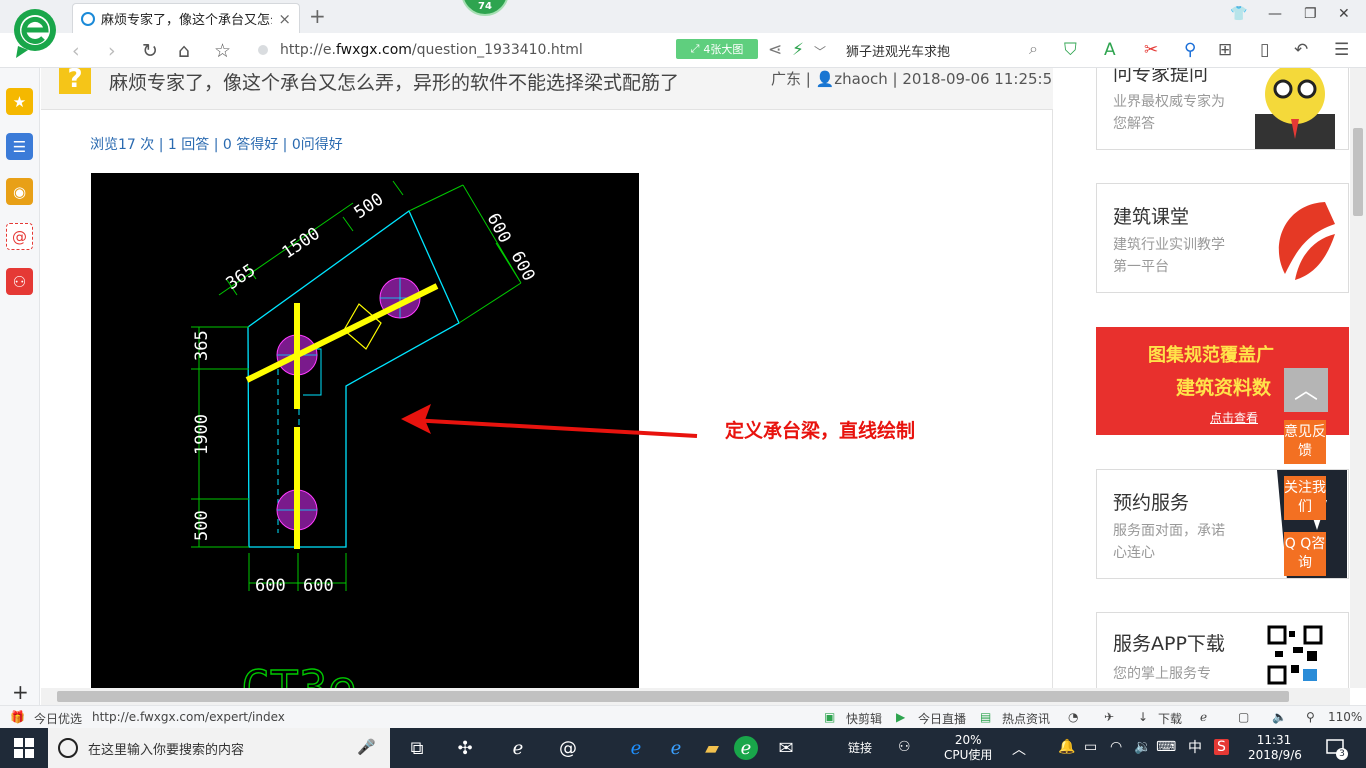  What do you see at coordinates (35, 33) in the screenshot?
I see `browser-logo-icon` at bounding box center [35, 33].